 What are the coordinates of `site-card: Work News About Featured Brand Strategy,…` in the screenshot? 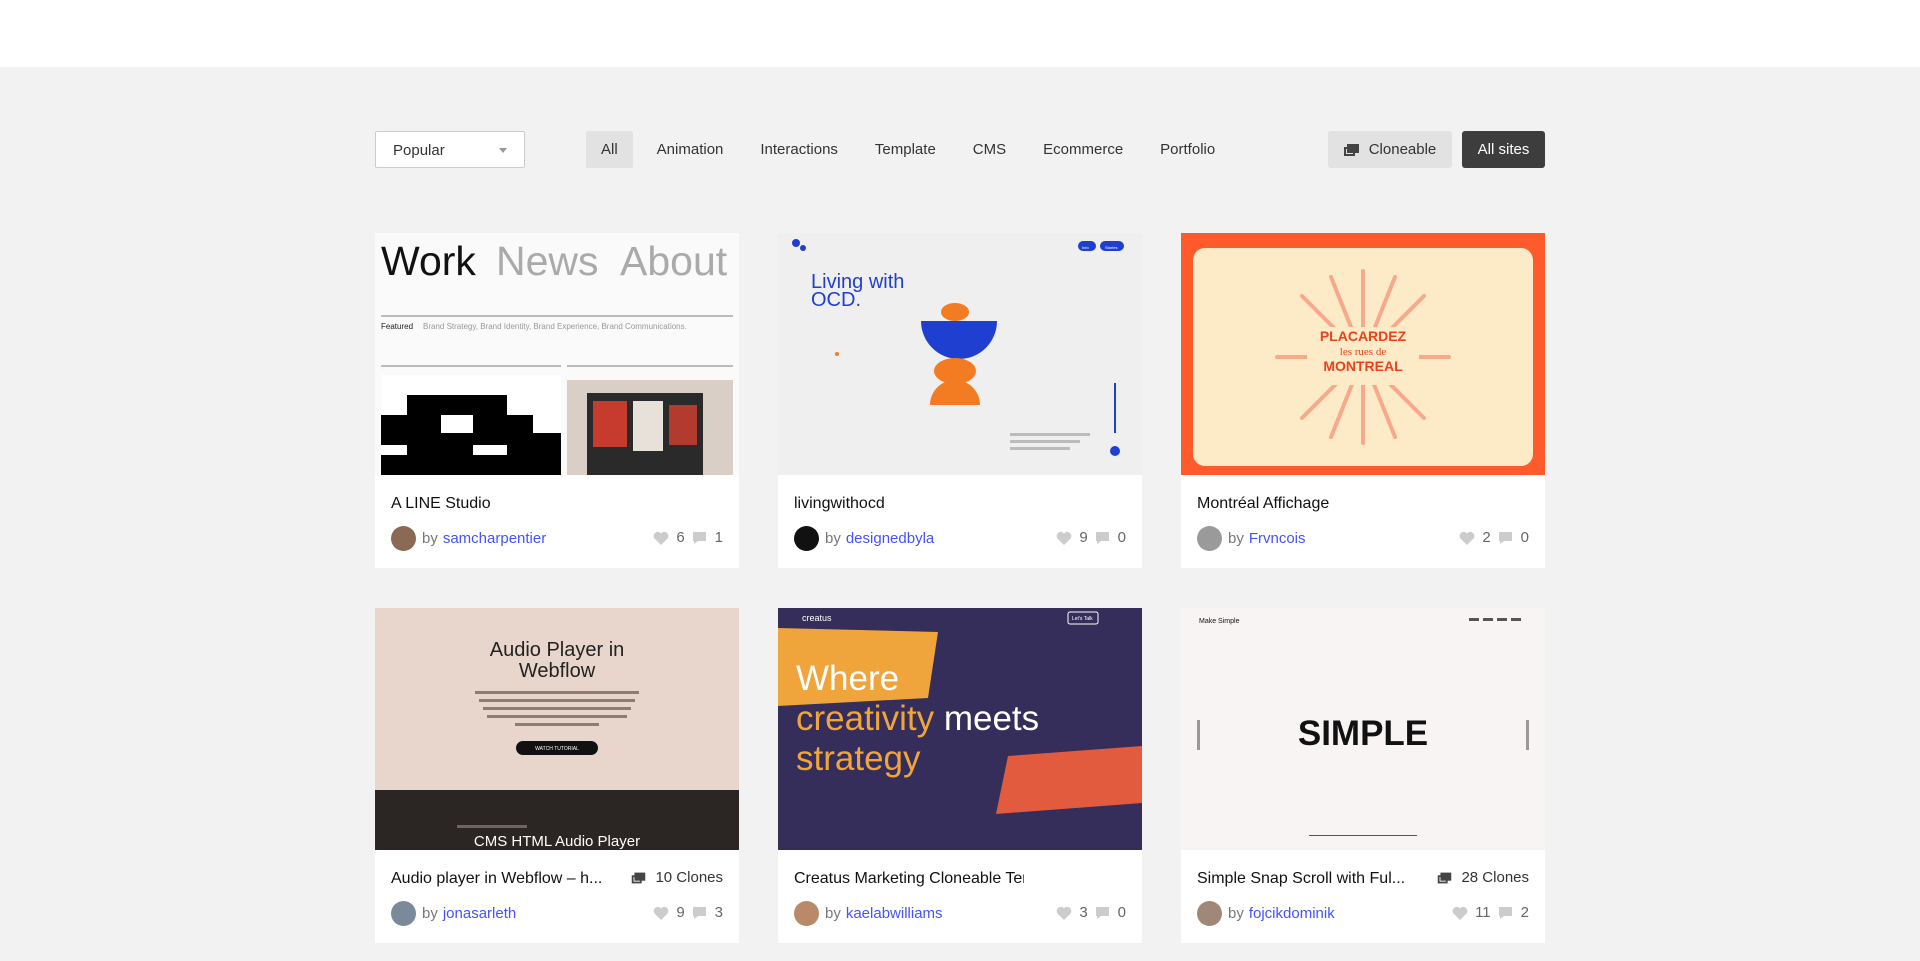 It's located at (557, 400).